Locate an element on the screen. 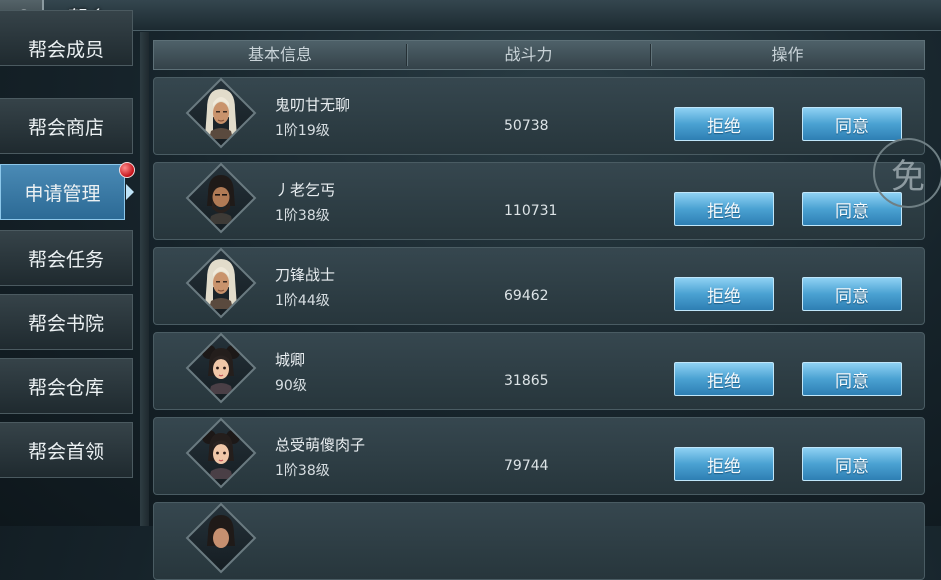  player-power: 31865 is located at coordinates (526, 381).